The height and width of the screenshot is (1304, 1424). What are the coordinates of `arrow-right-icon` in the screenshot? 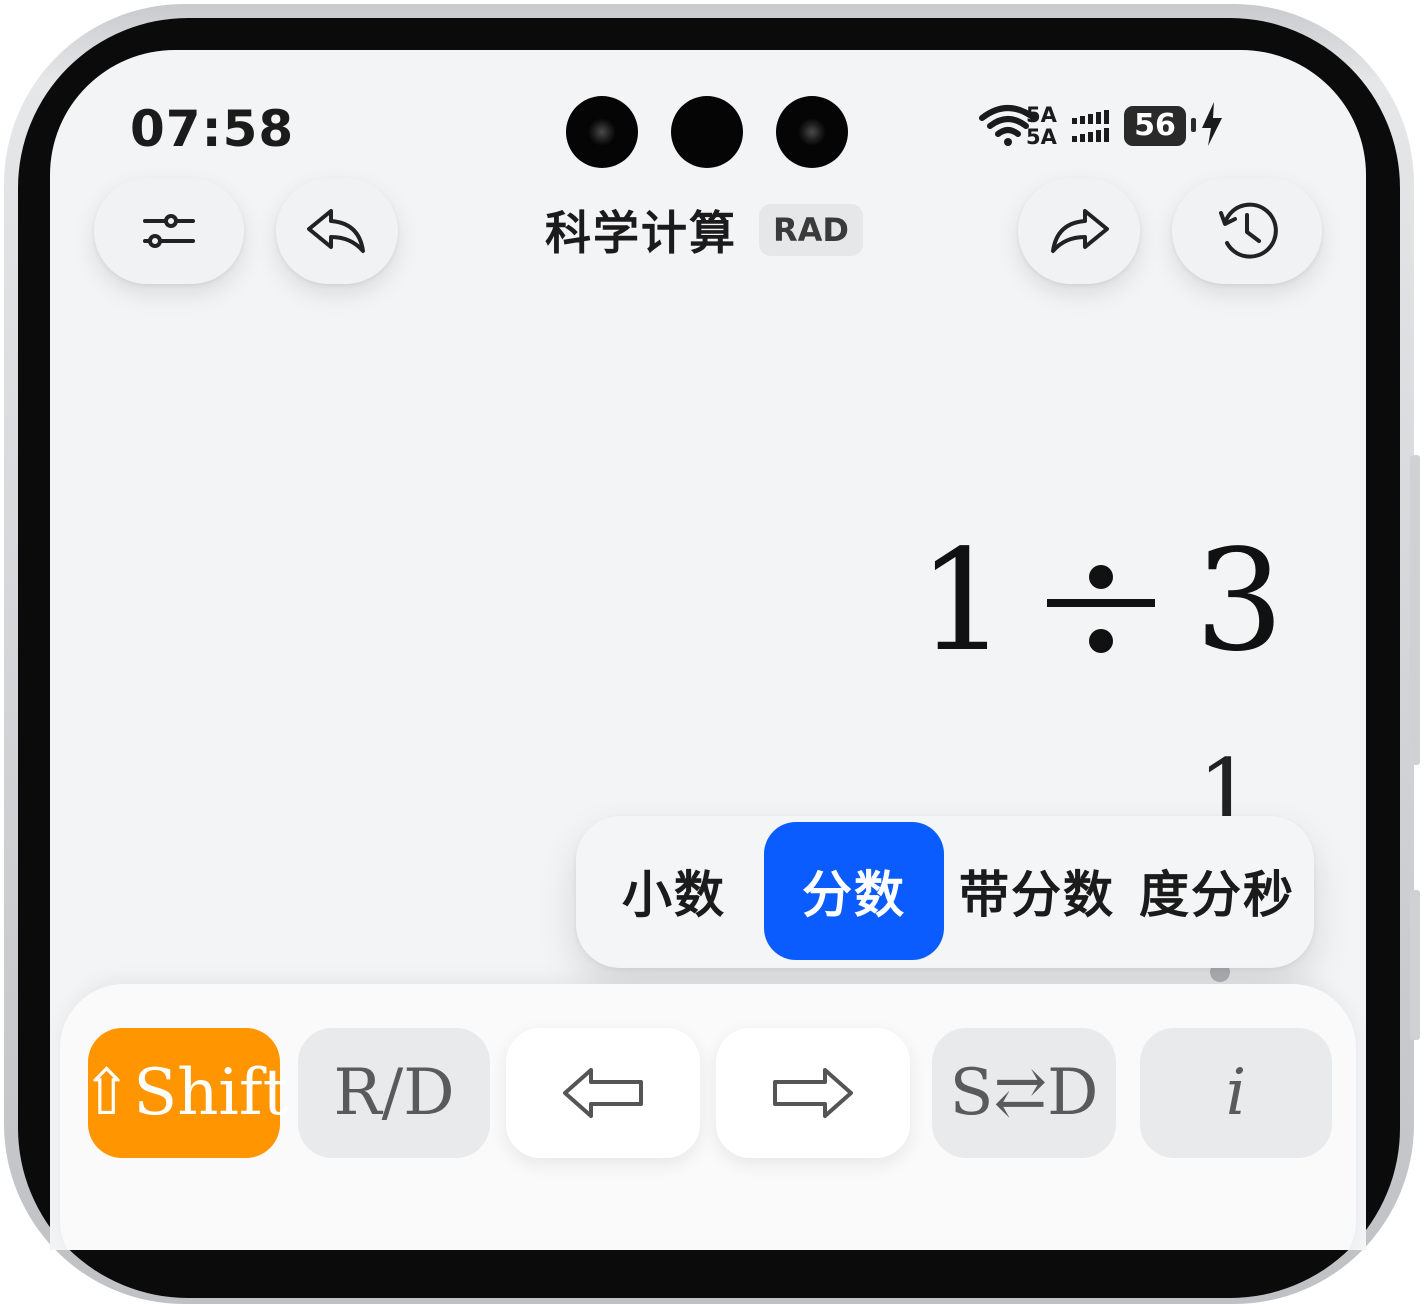 It's located at (813, 1093).